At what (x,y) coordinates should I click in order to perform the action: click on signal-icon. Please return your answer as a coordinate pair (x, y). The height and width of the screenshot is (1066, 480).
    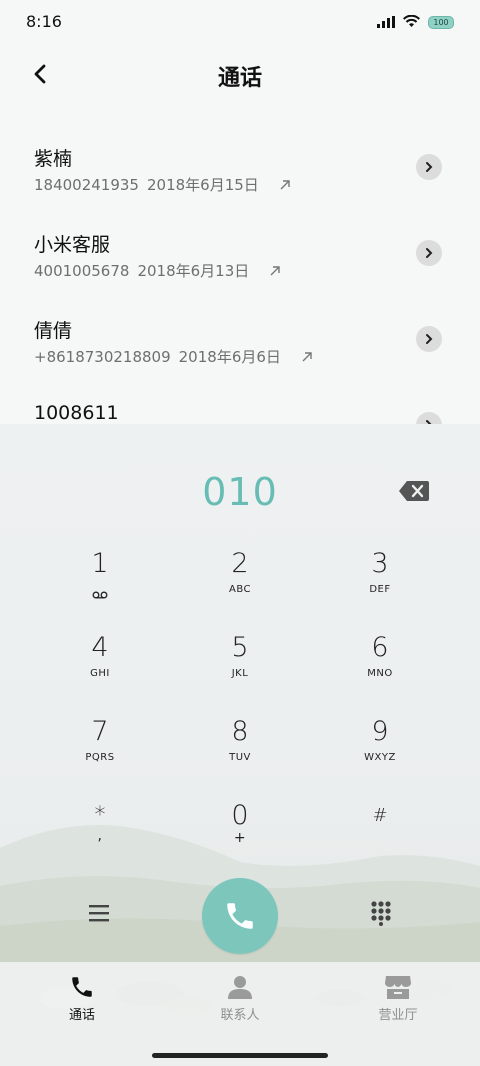
    Looking at the image, I should click on (386, 22).